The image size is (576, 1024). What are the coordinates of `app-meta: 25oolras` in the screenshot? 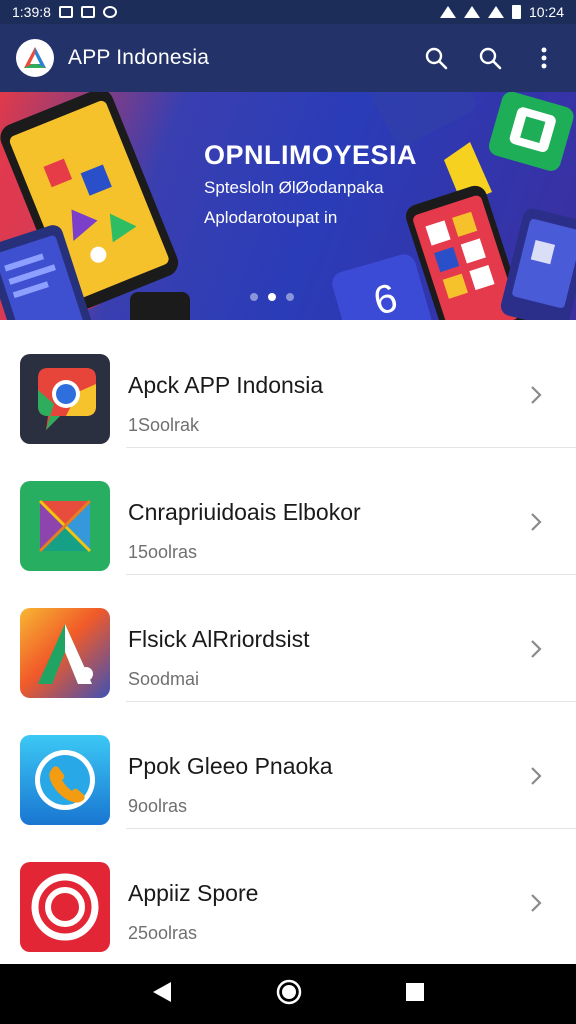 It's located at (163, 933).